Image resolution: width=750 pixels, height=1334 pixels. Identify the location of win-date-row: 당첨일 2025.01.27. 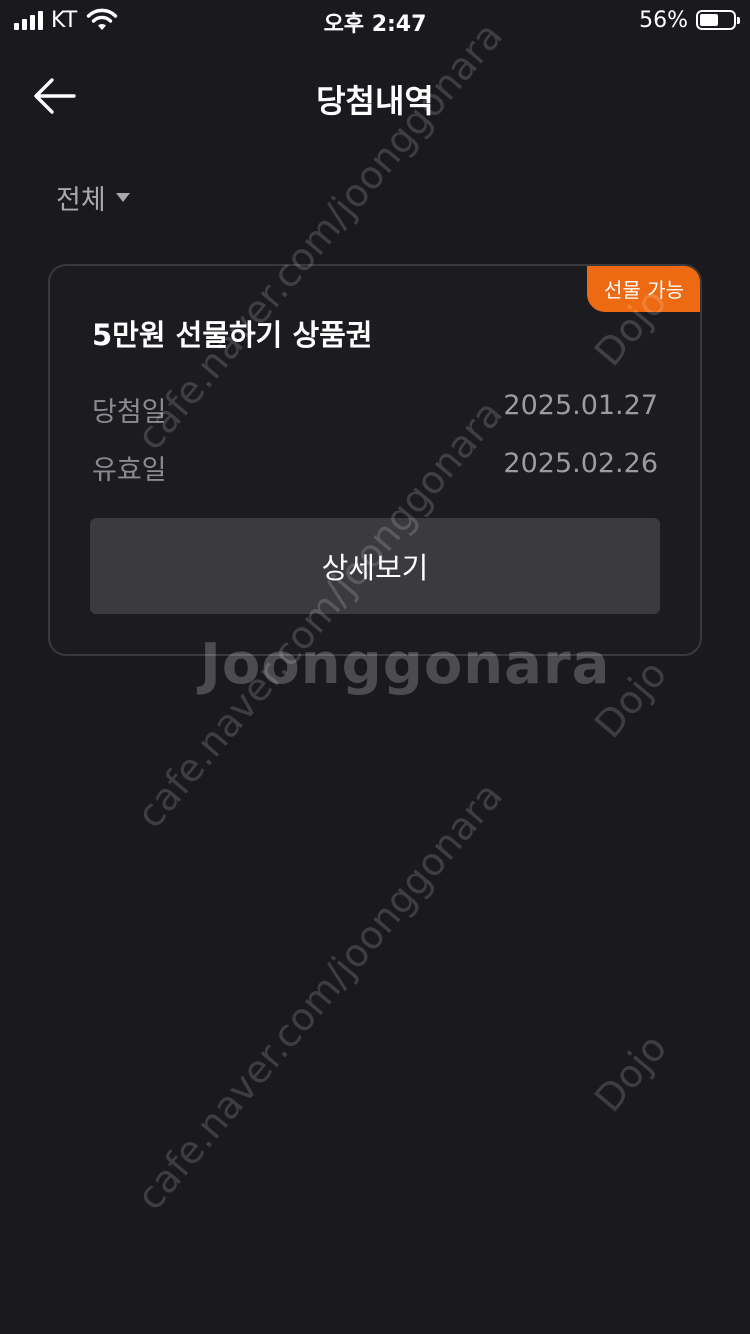
(375, 409).